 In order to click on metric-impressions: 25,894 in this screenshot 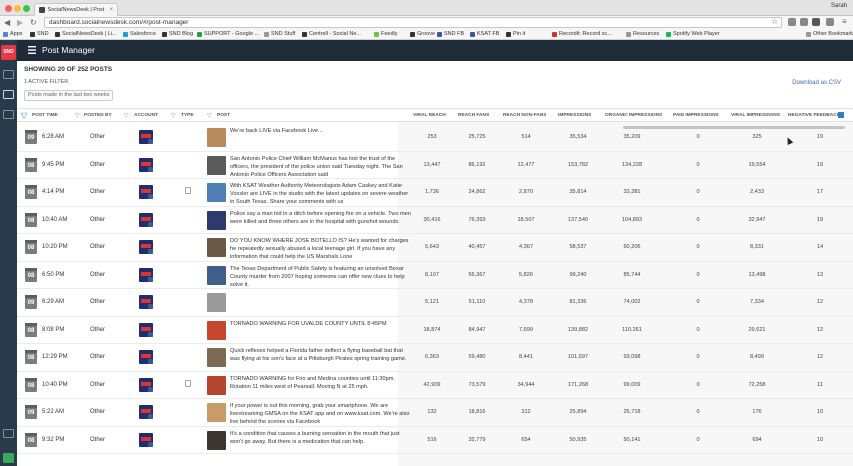, I will do `click(578, 412)`.